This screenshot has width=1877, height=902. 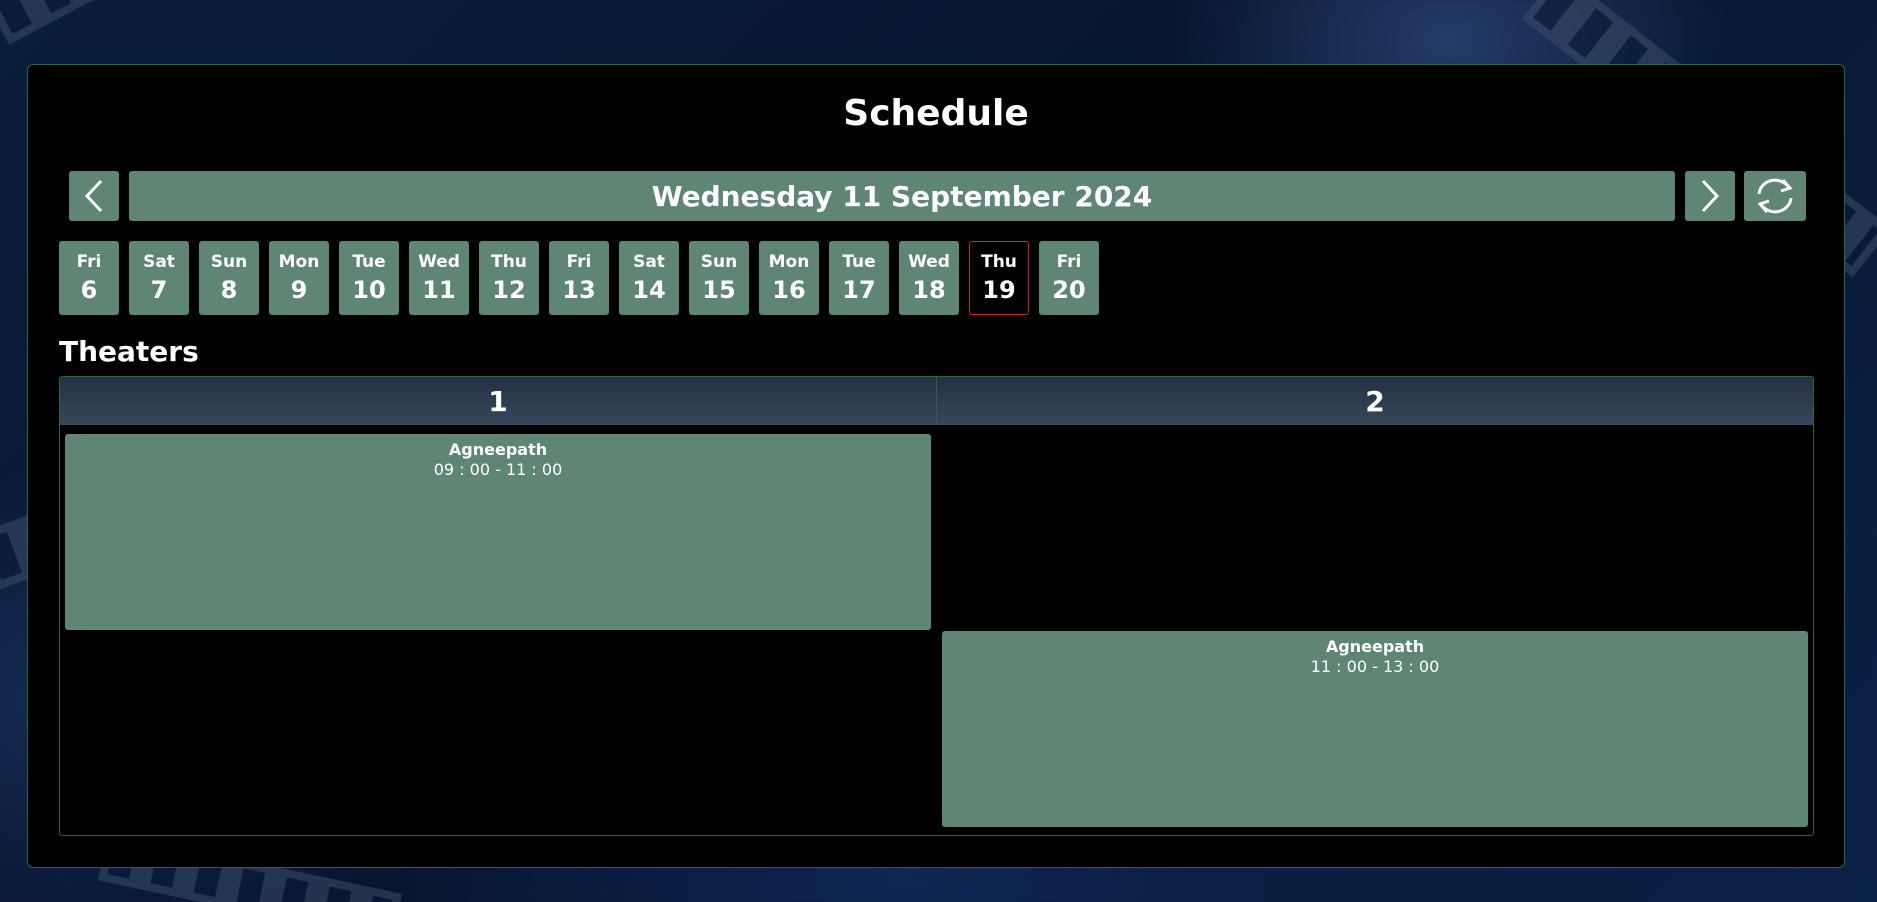 I want to click on day-number: 16, so click(x=789, y=290).